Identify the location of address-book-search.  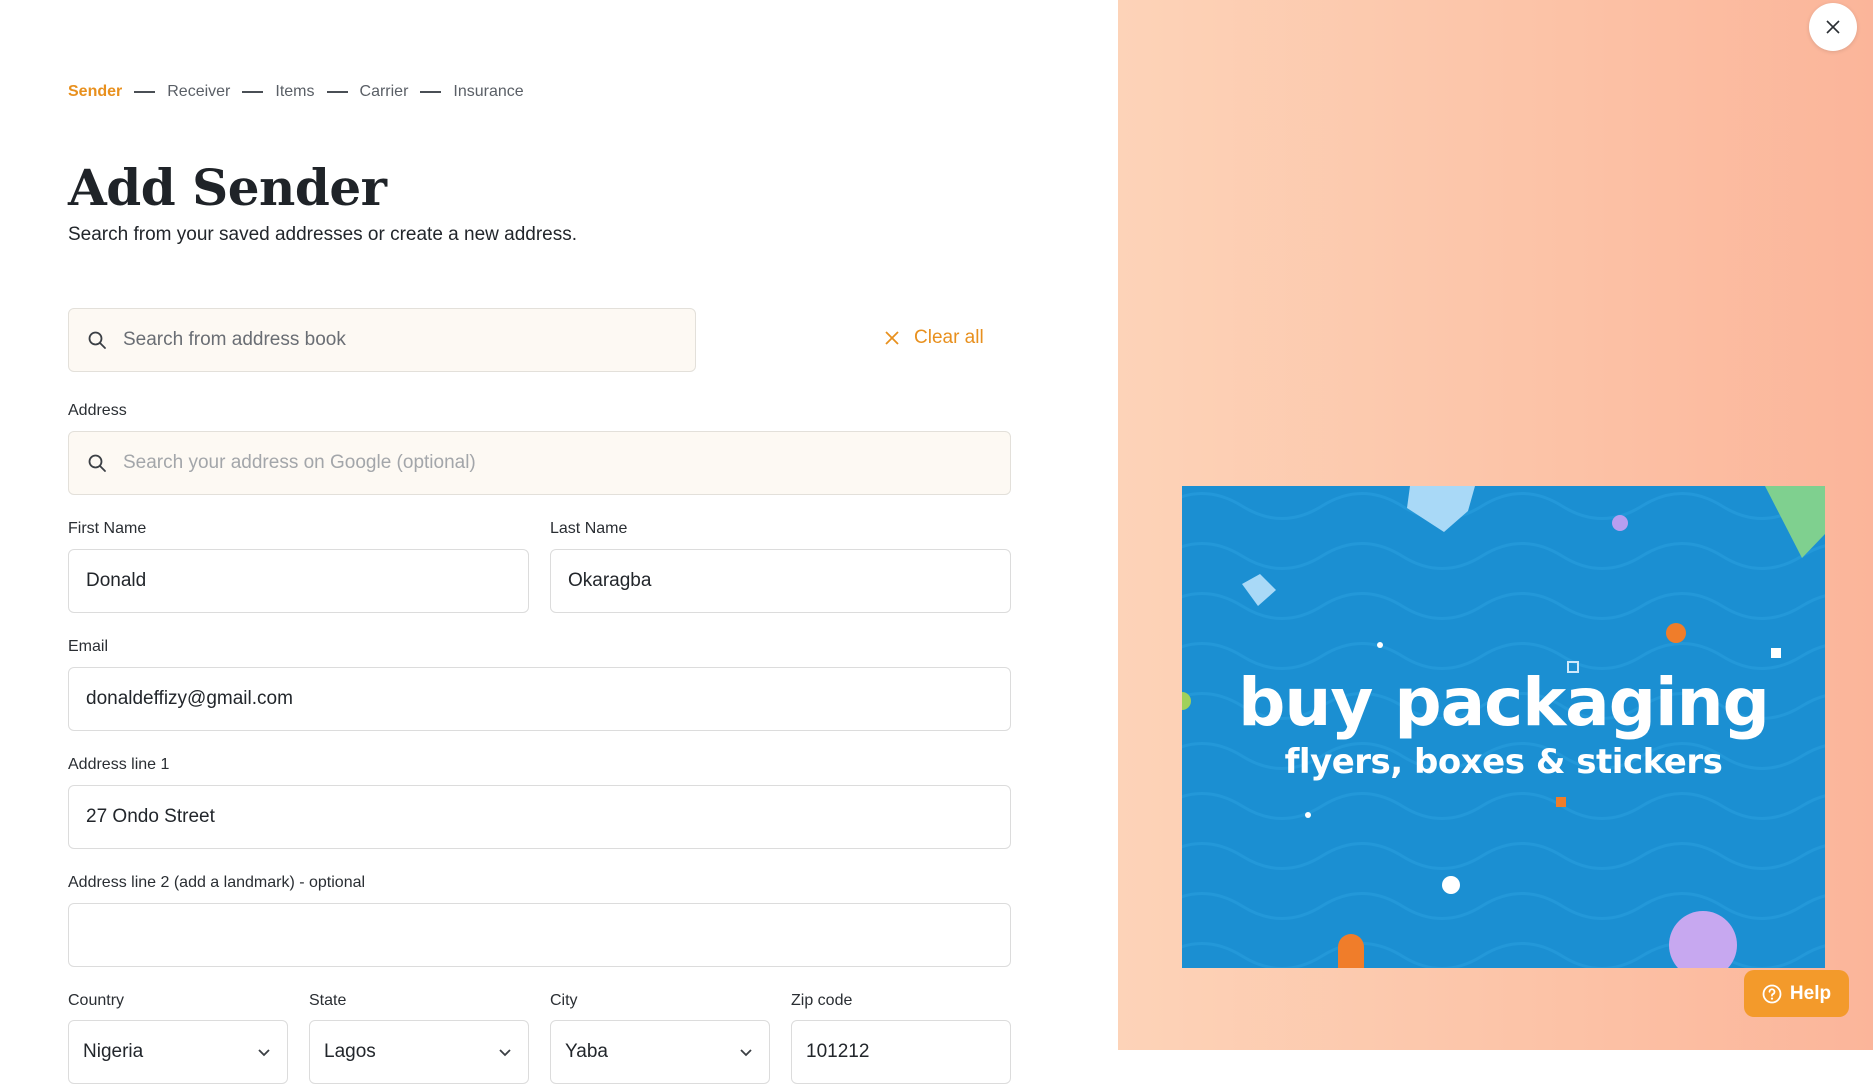
(382, 340).